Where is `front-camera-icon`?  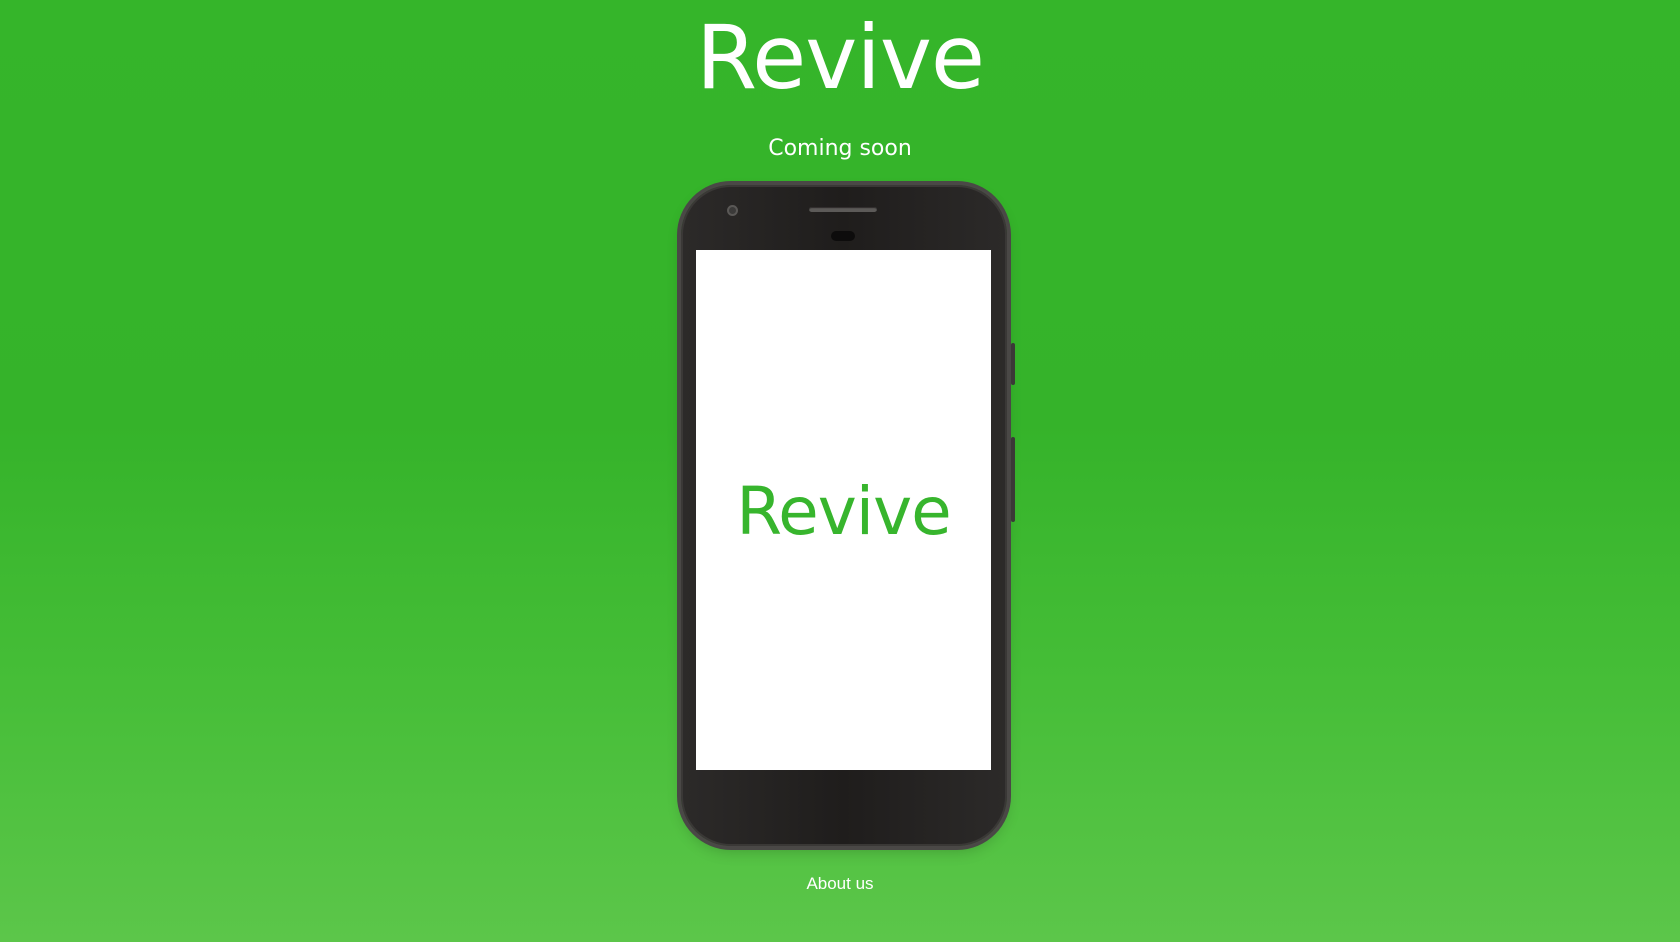 front-camera-icon is located at coordinates (732, 210).